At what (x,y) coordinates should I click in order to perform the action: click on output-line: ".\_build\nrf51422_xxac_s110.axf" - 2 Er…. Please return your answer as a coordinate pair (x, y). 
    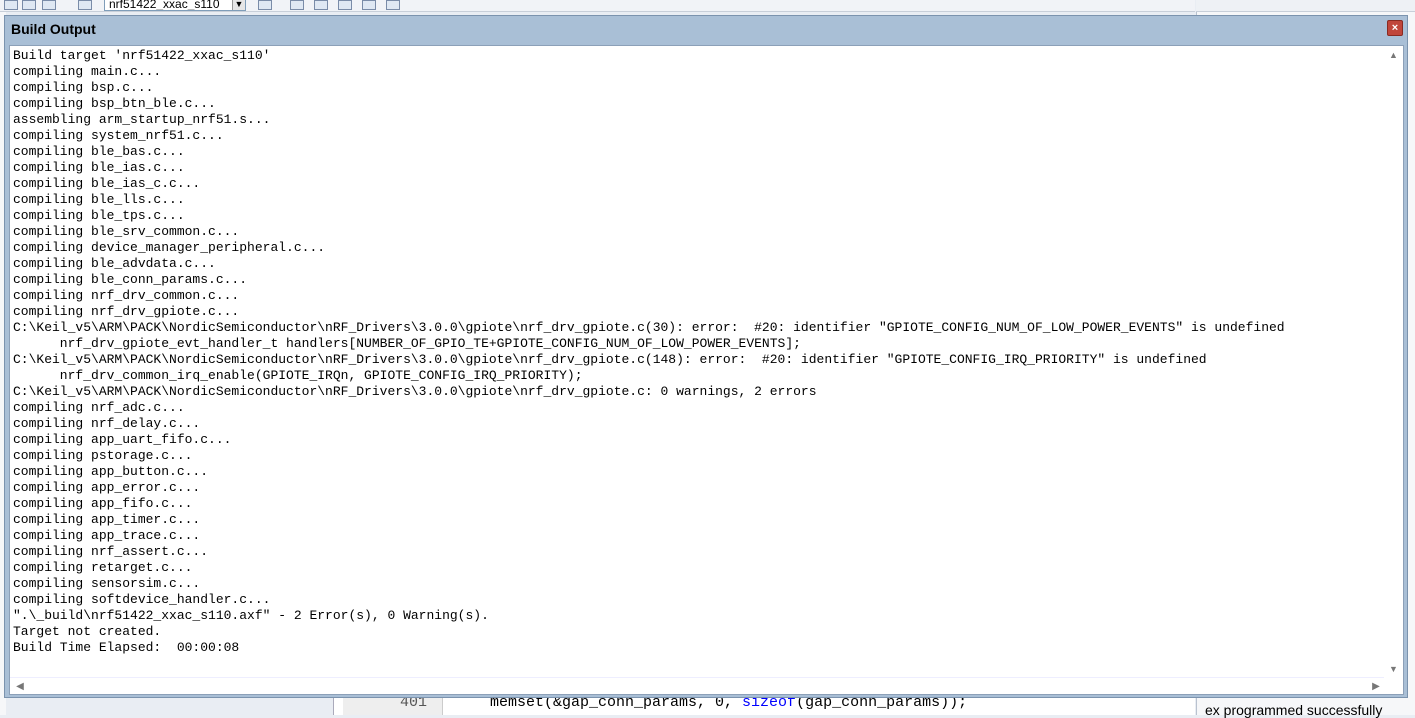
    Looking at the image, I should click on (251, 615).